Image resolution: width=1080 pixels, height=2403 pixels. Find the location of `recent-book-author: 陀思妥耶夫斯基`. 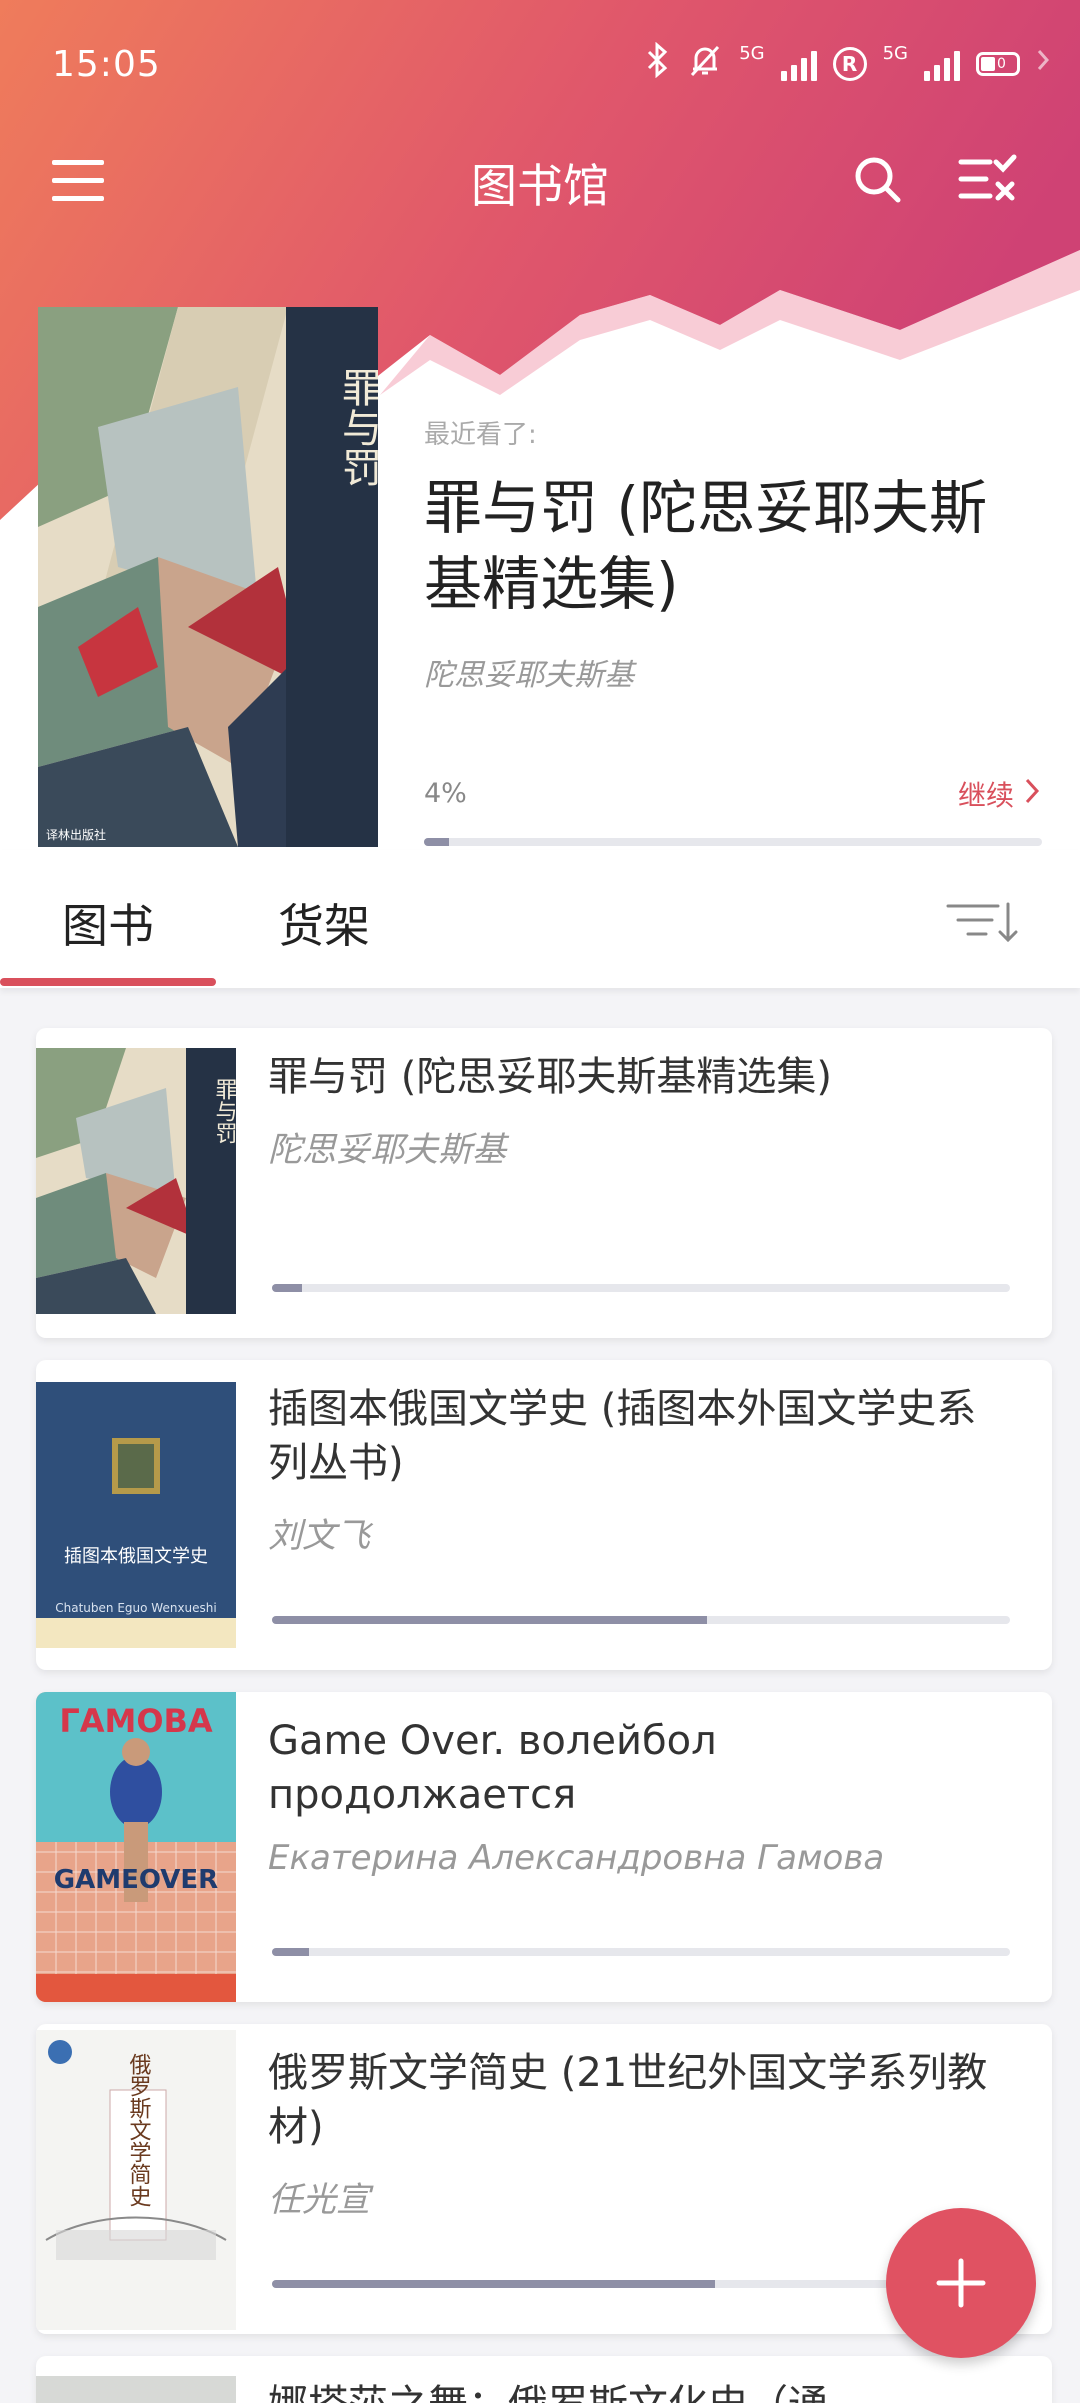

recent-book-author: 陀思妥耶夫斯基 is located at coordinates (529, 675).